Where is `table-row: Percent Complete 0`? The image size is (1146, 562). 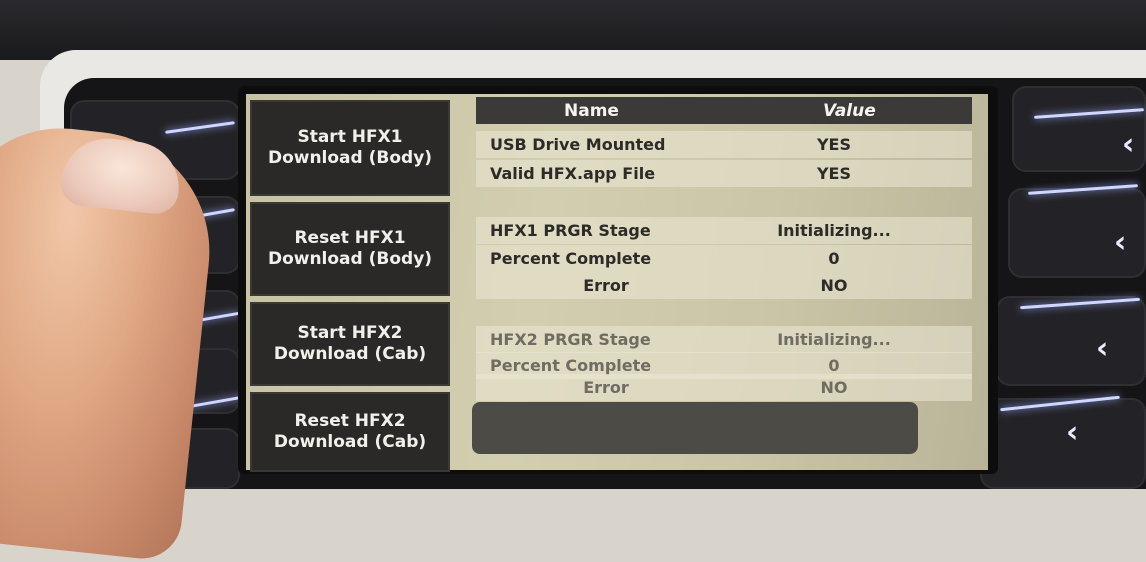
table-row: Percent Complete 0 is located at coordinates (724, 258).